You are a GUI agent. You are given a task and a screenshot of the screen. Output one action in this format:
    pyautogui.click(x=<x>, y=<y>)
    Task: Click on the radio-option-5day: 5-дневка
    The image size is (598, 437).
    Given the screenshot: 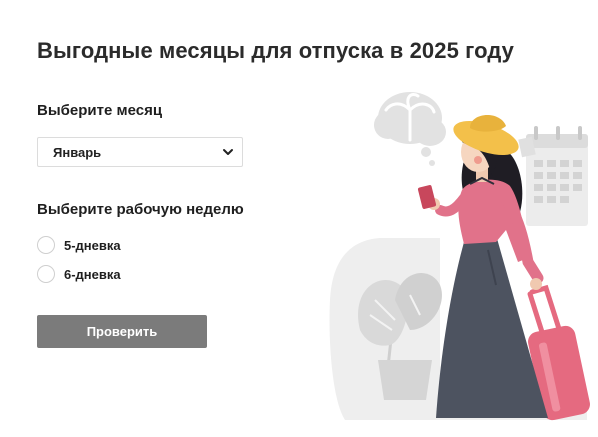 What is the action you would take?
    pyautogui.click(x=79, y=245)
    